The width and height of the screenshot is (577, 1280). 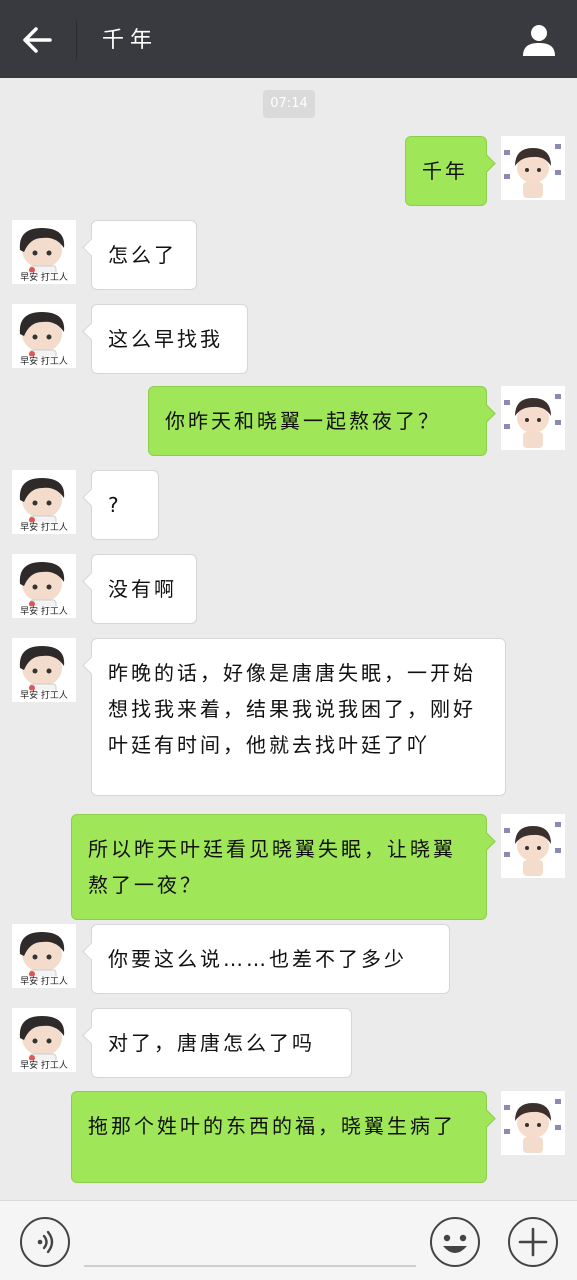 I want to click on chat-header: 千年, so click(x=288, y=39).